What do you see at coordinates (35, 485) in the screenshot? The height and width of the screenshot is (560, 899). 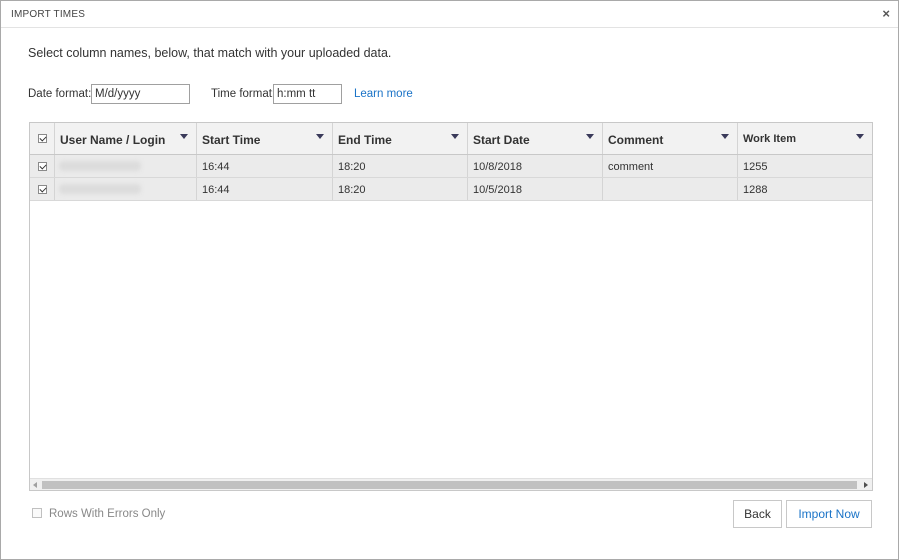 I see `arrow-left-icon` at bounding box center [35, 485].